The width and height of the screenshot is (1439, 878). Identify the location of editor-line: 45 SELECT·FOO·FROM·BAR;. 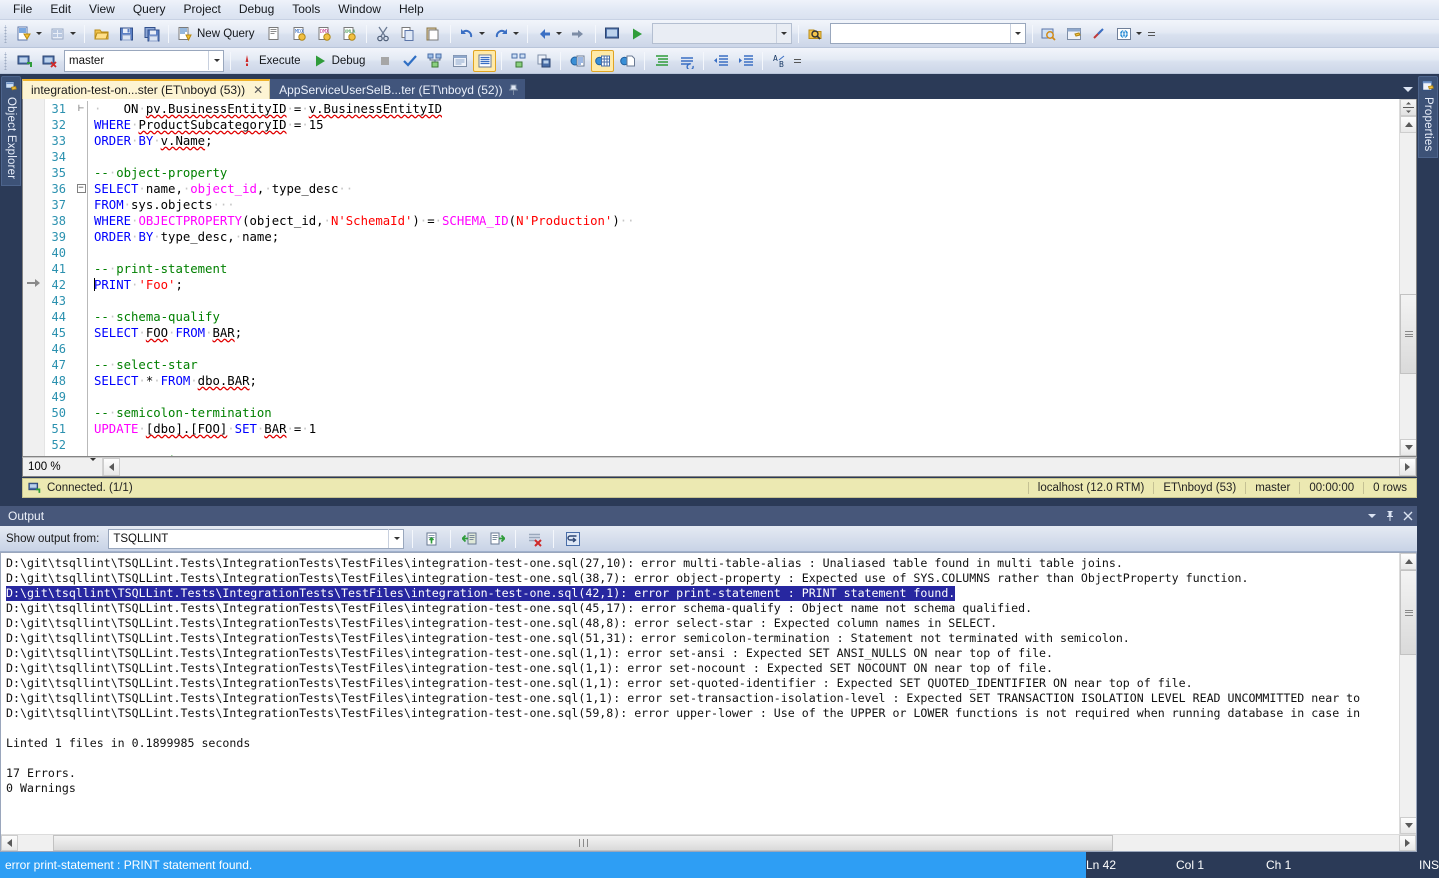
(721, 333).